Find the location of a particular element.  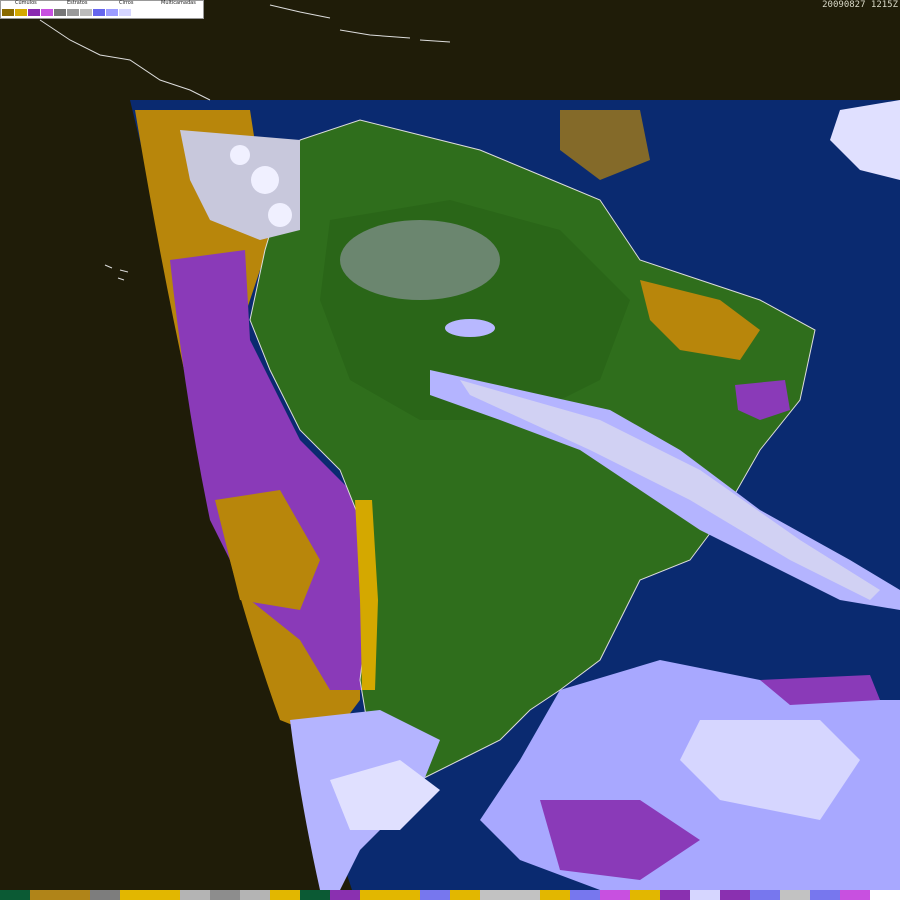

central-america-coastline is located at coordinates (125, 60).